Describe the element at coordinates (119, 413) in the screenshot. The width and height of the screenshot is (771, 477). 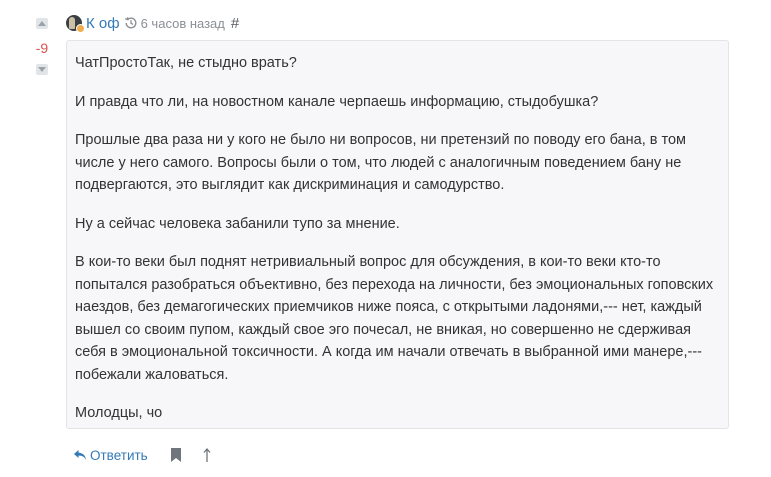
I see `comment-paragraph: Молодцы, чо` at that location.